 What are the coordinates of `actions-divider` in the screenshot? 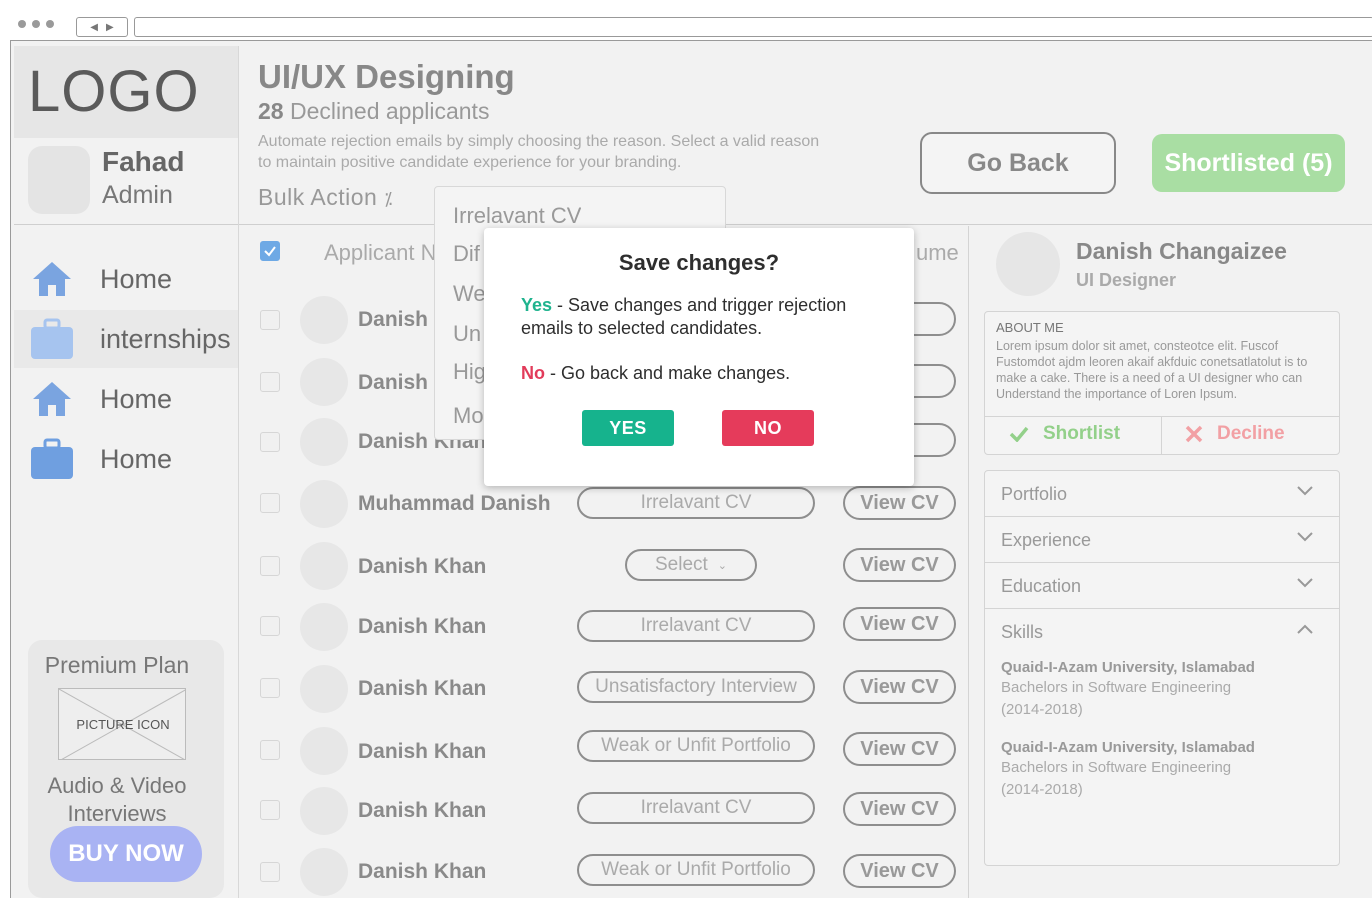 It's located at (1161, 436).